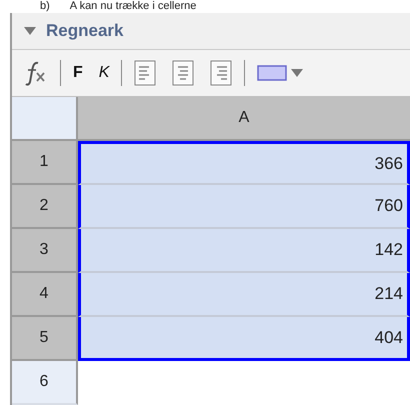 Image resolution: width=410 pixels, height=405 pixels. I want to click on row-header: 5, so click(45, 339).